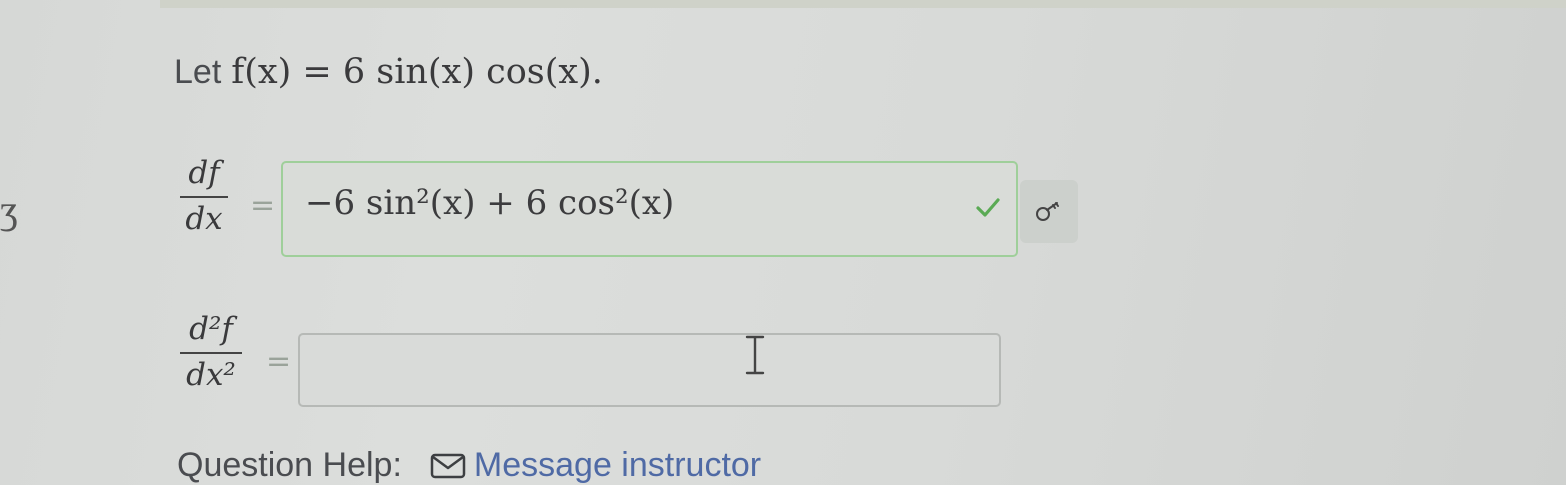 The height and width of the screenshot is (485, 1566). I want to click on answer-preview-button, so click(1049, 211).